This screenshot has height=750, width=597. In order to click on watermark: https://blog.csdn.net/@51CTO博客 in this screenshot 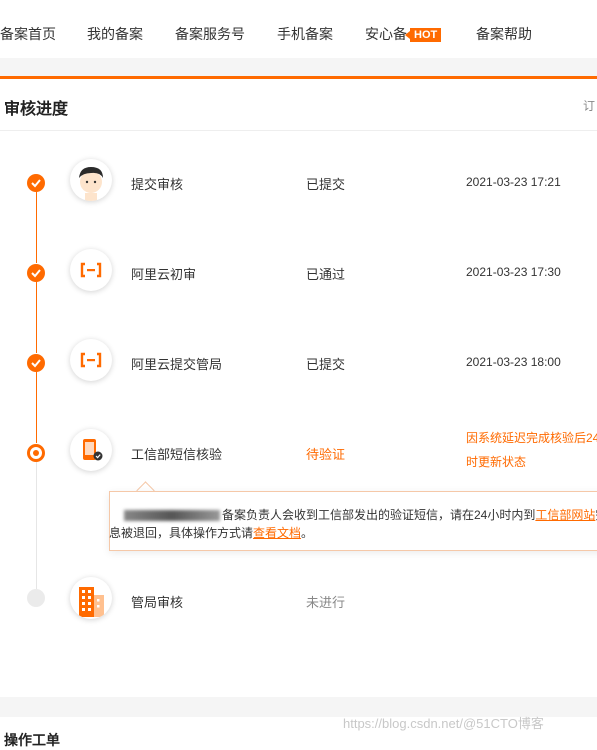, I will do `click(443, 723)`.